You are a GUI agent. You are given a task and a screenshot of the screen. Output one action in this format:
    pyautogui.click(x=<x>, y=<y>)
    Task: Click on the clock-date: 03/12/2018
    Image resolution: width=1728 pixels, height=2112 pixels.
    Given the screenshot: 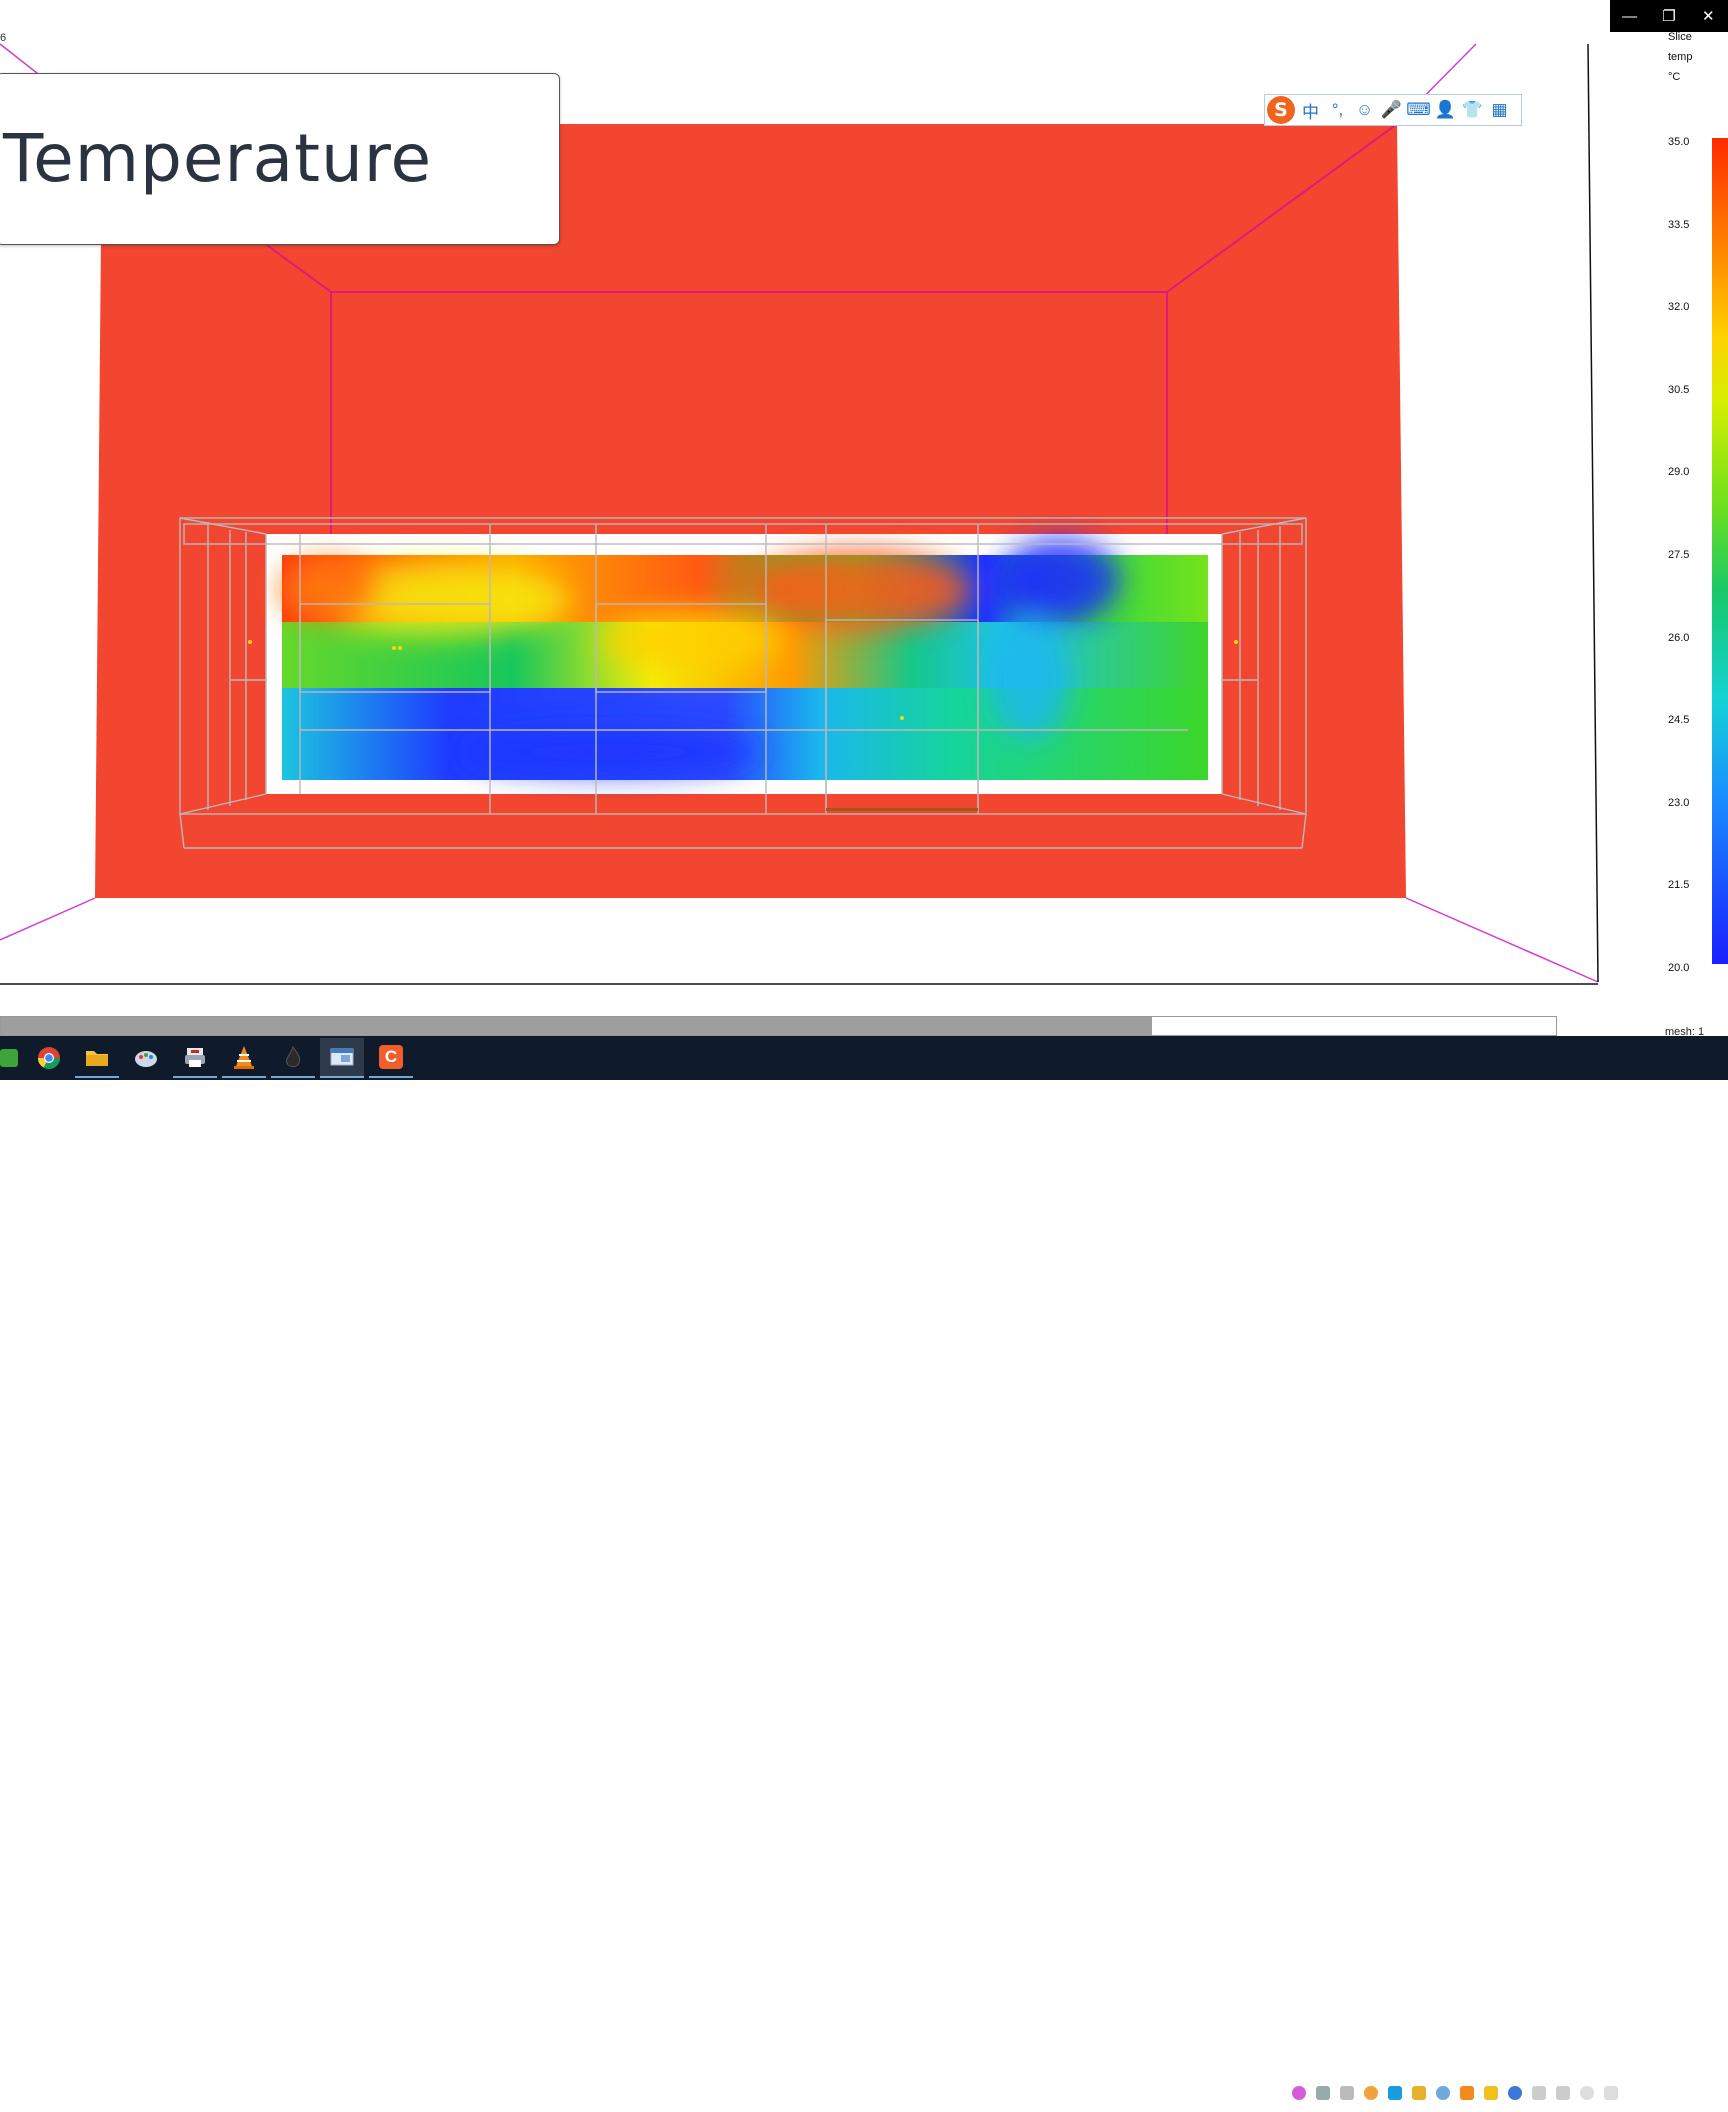 What is the action you would take?
    pyautogui.click(x=1656, y=2103)
    